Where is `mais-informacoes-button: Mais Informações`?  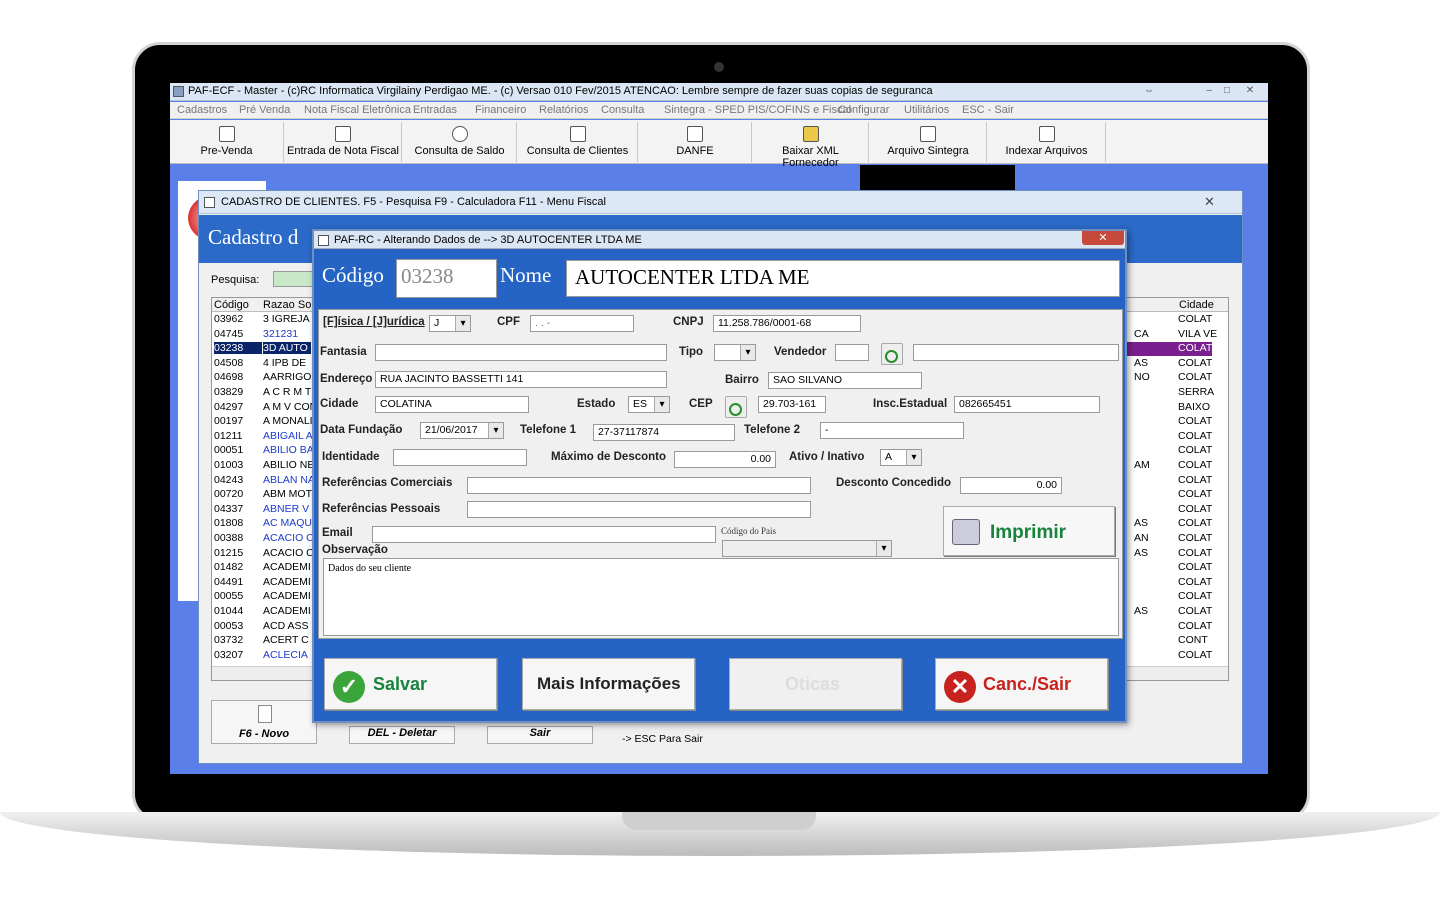 mais-informacoes-button: Mais Informações is located at coordinates (608, 684).